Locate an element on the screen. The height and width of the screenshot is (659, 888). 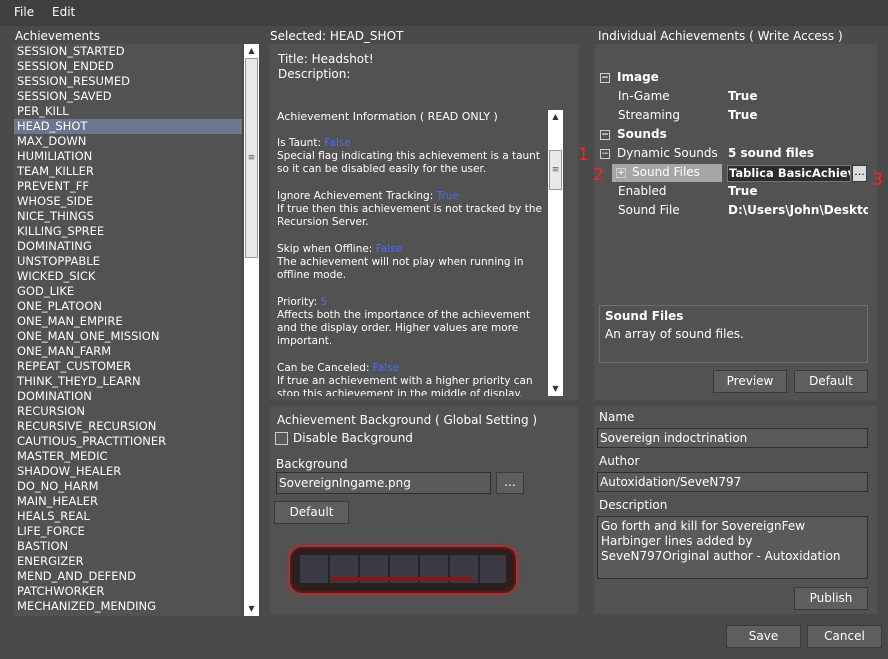
menu-file: File is located at coordinates (24, 12).